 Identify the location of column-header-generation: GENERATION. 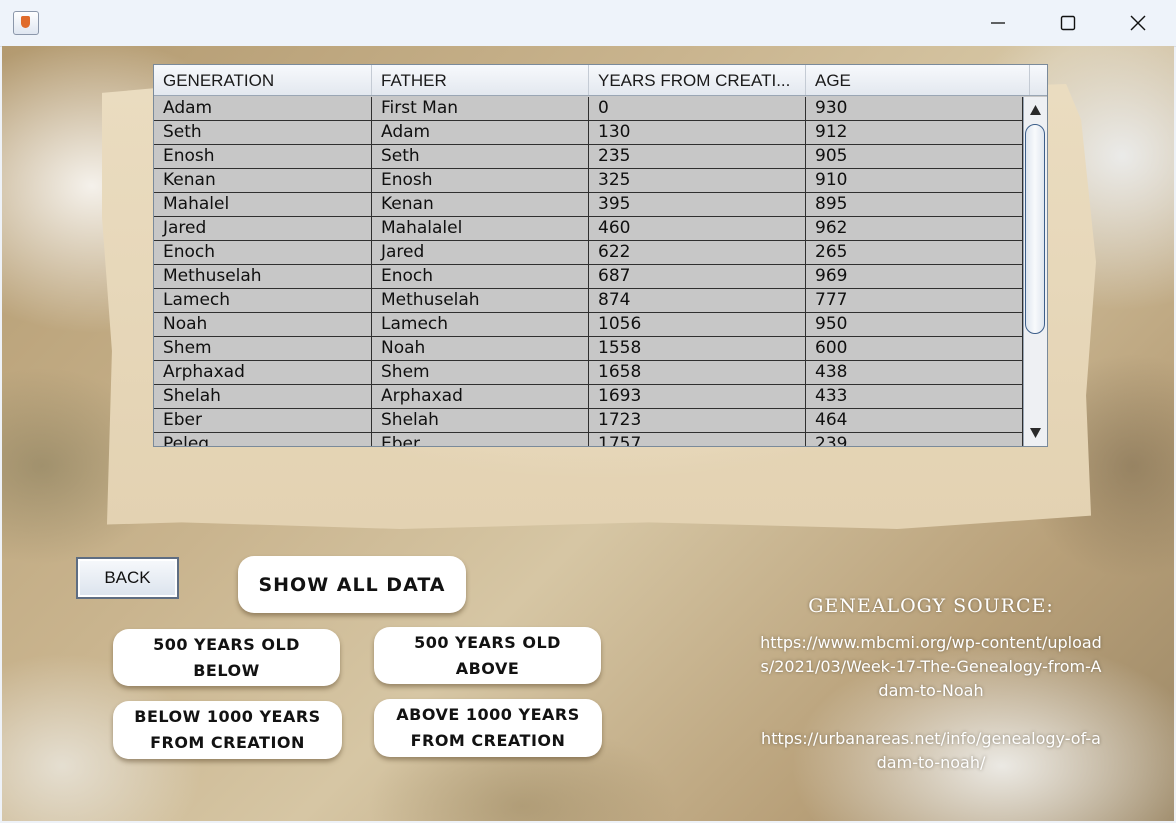
(263, 80).